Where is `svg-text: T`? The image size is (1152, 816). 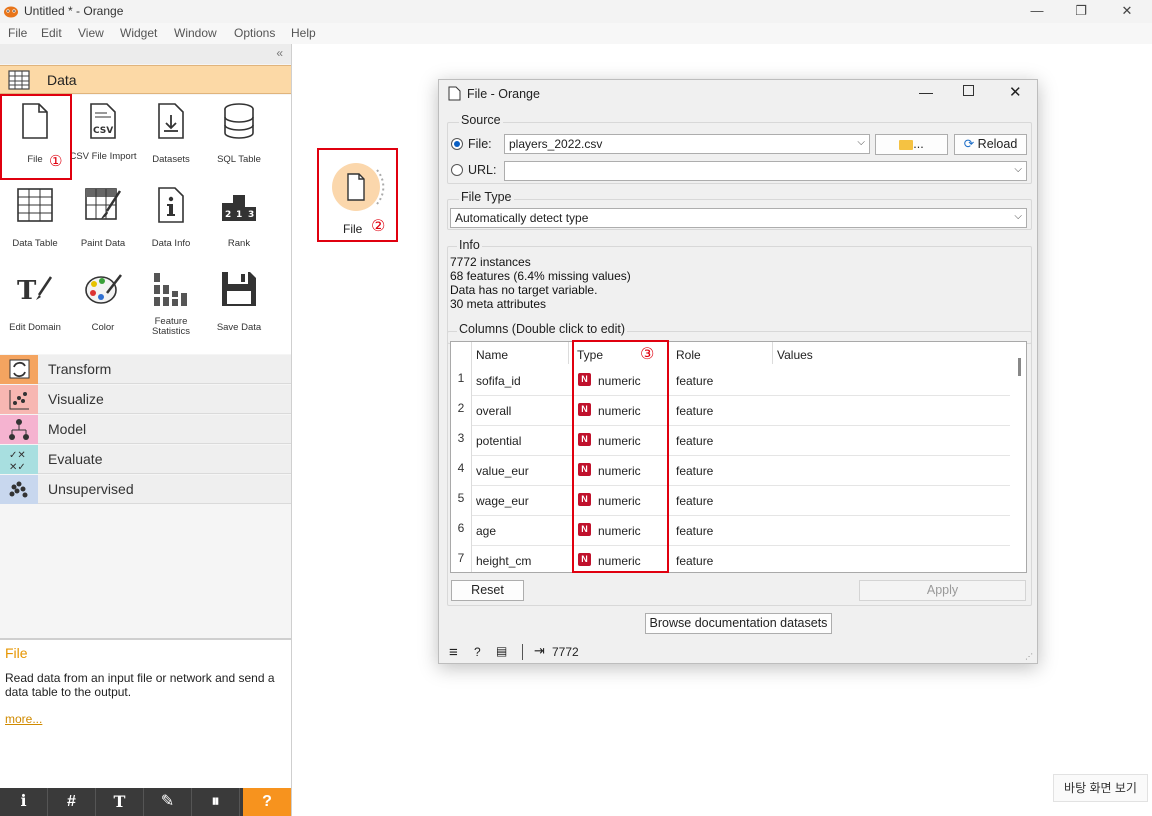
svg-text: T is located at coordinates (27, 291).